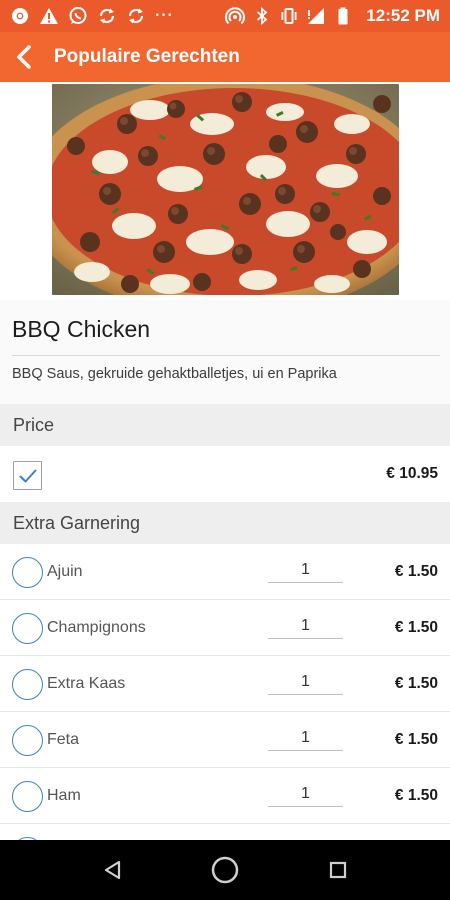  What do you see at coordinates (412, 473) in the screenshot?
I see `price-value: € 10.95` at bounding box center [412, 473].